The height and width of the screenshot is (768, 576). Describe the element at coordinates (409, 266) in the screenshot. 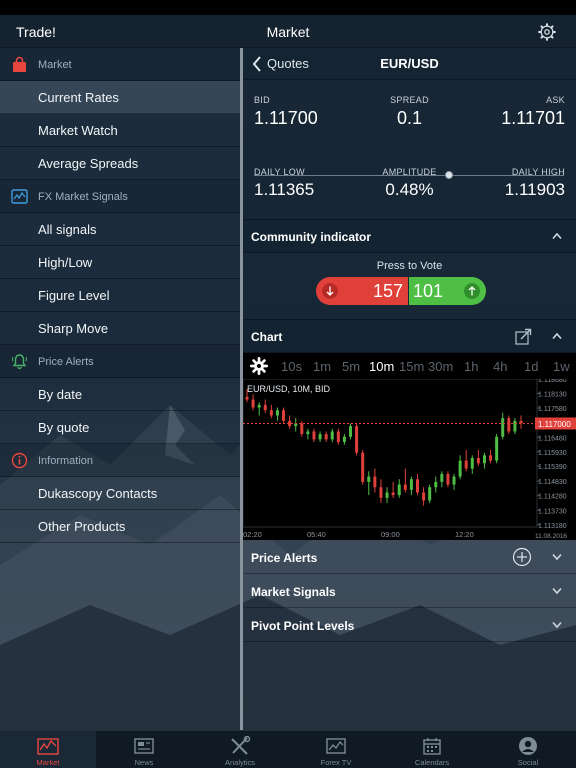

I see `vote-prompt: Press to Vote` at that location.